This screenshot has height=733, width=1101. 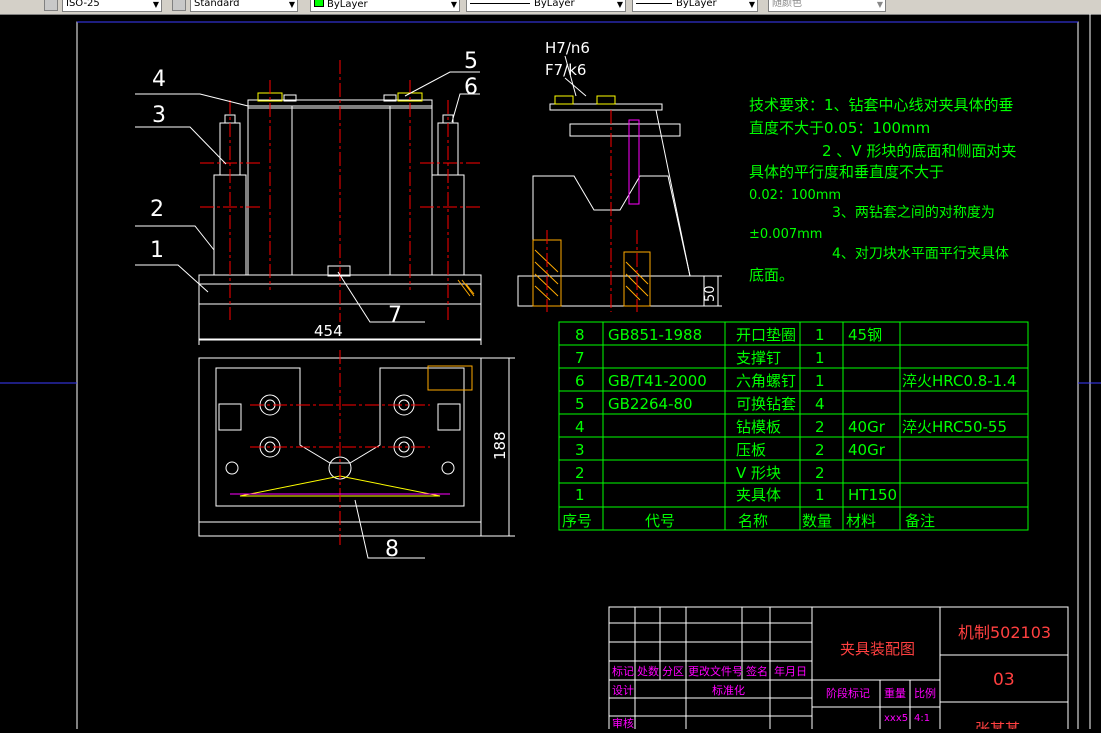 What do you see at coordinates (179, 5) in the screenshot?
I see `tablestyle-icon` at bounding box center [179, 5].